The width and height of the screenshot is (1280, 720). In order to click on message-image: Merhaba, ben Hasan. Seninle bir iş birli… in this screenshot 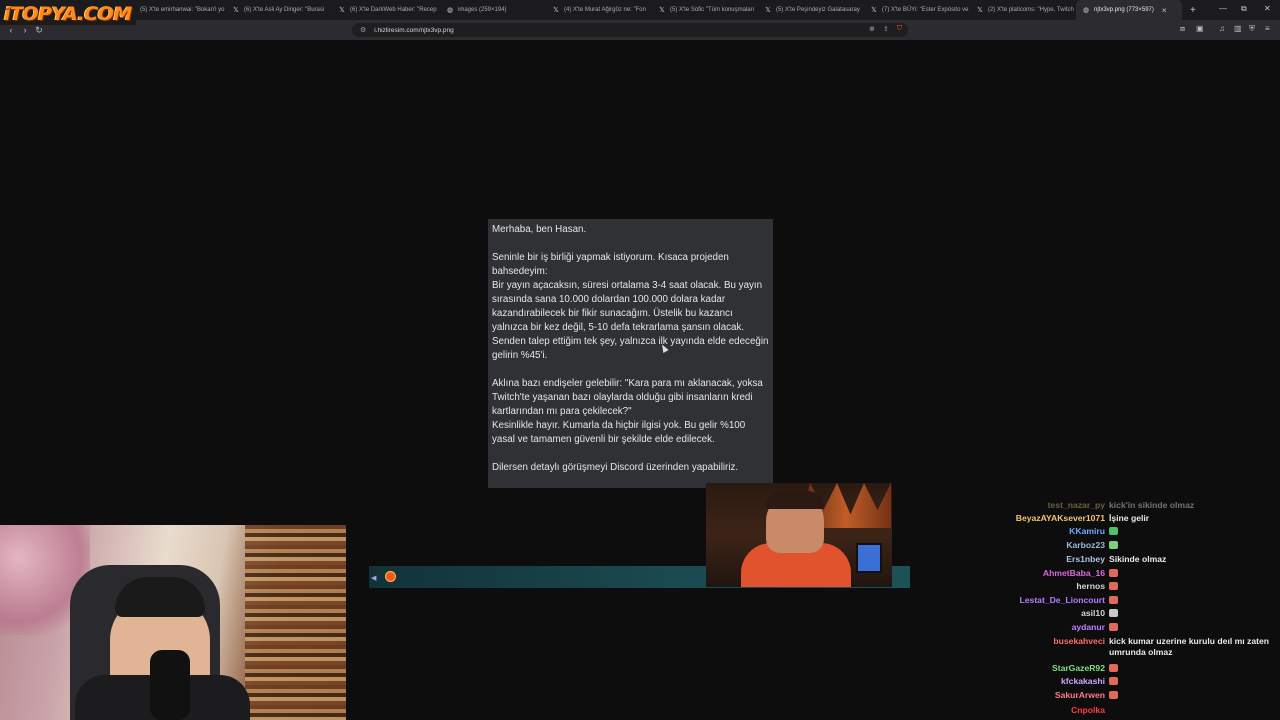, I will do `click(630, 353)`.